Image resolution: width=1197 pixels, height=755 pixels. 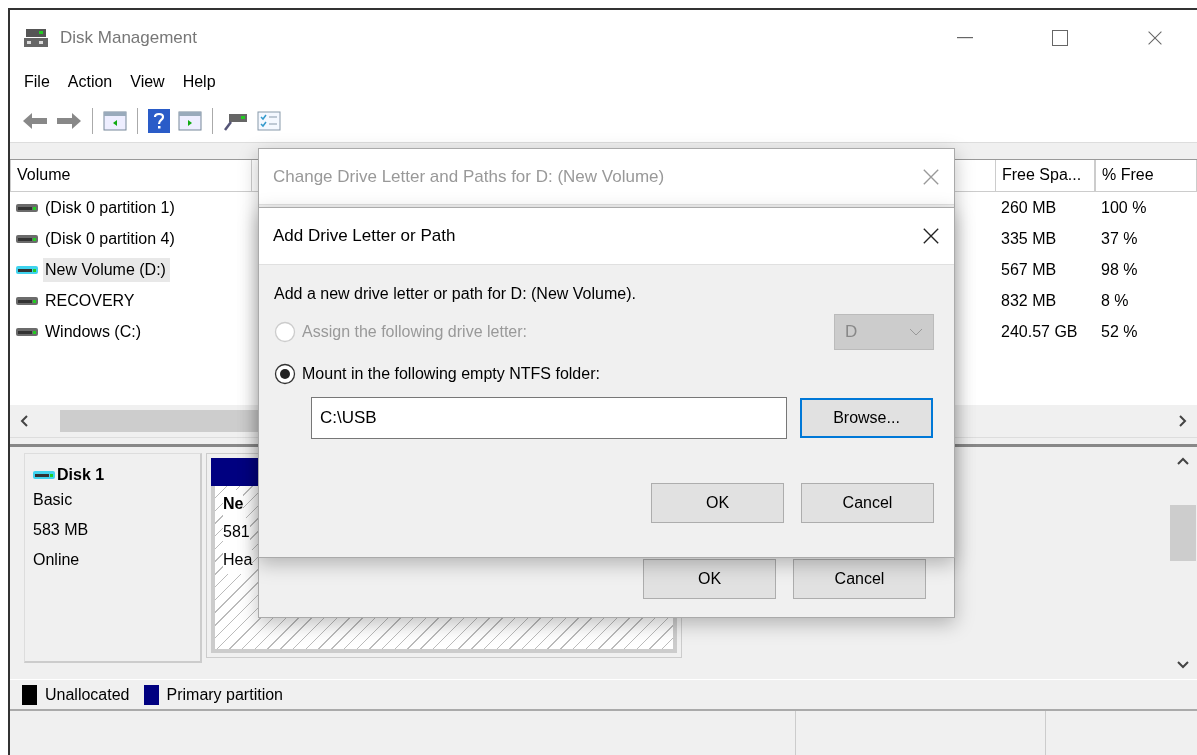 What do you see at coordinates (87, 694) in the screenshot?
I see `legend-label: Unallocated` at bounding box center [87, 694].